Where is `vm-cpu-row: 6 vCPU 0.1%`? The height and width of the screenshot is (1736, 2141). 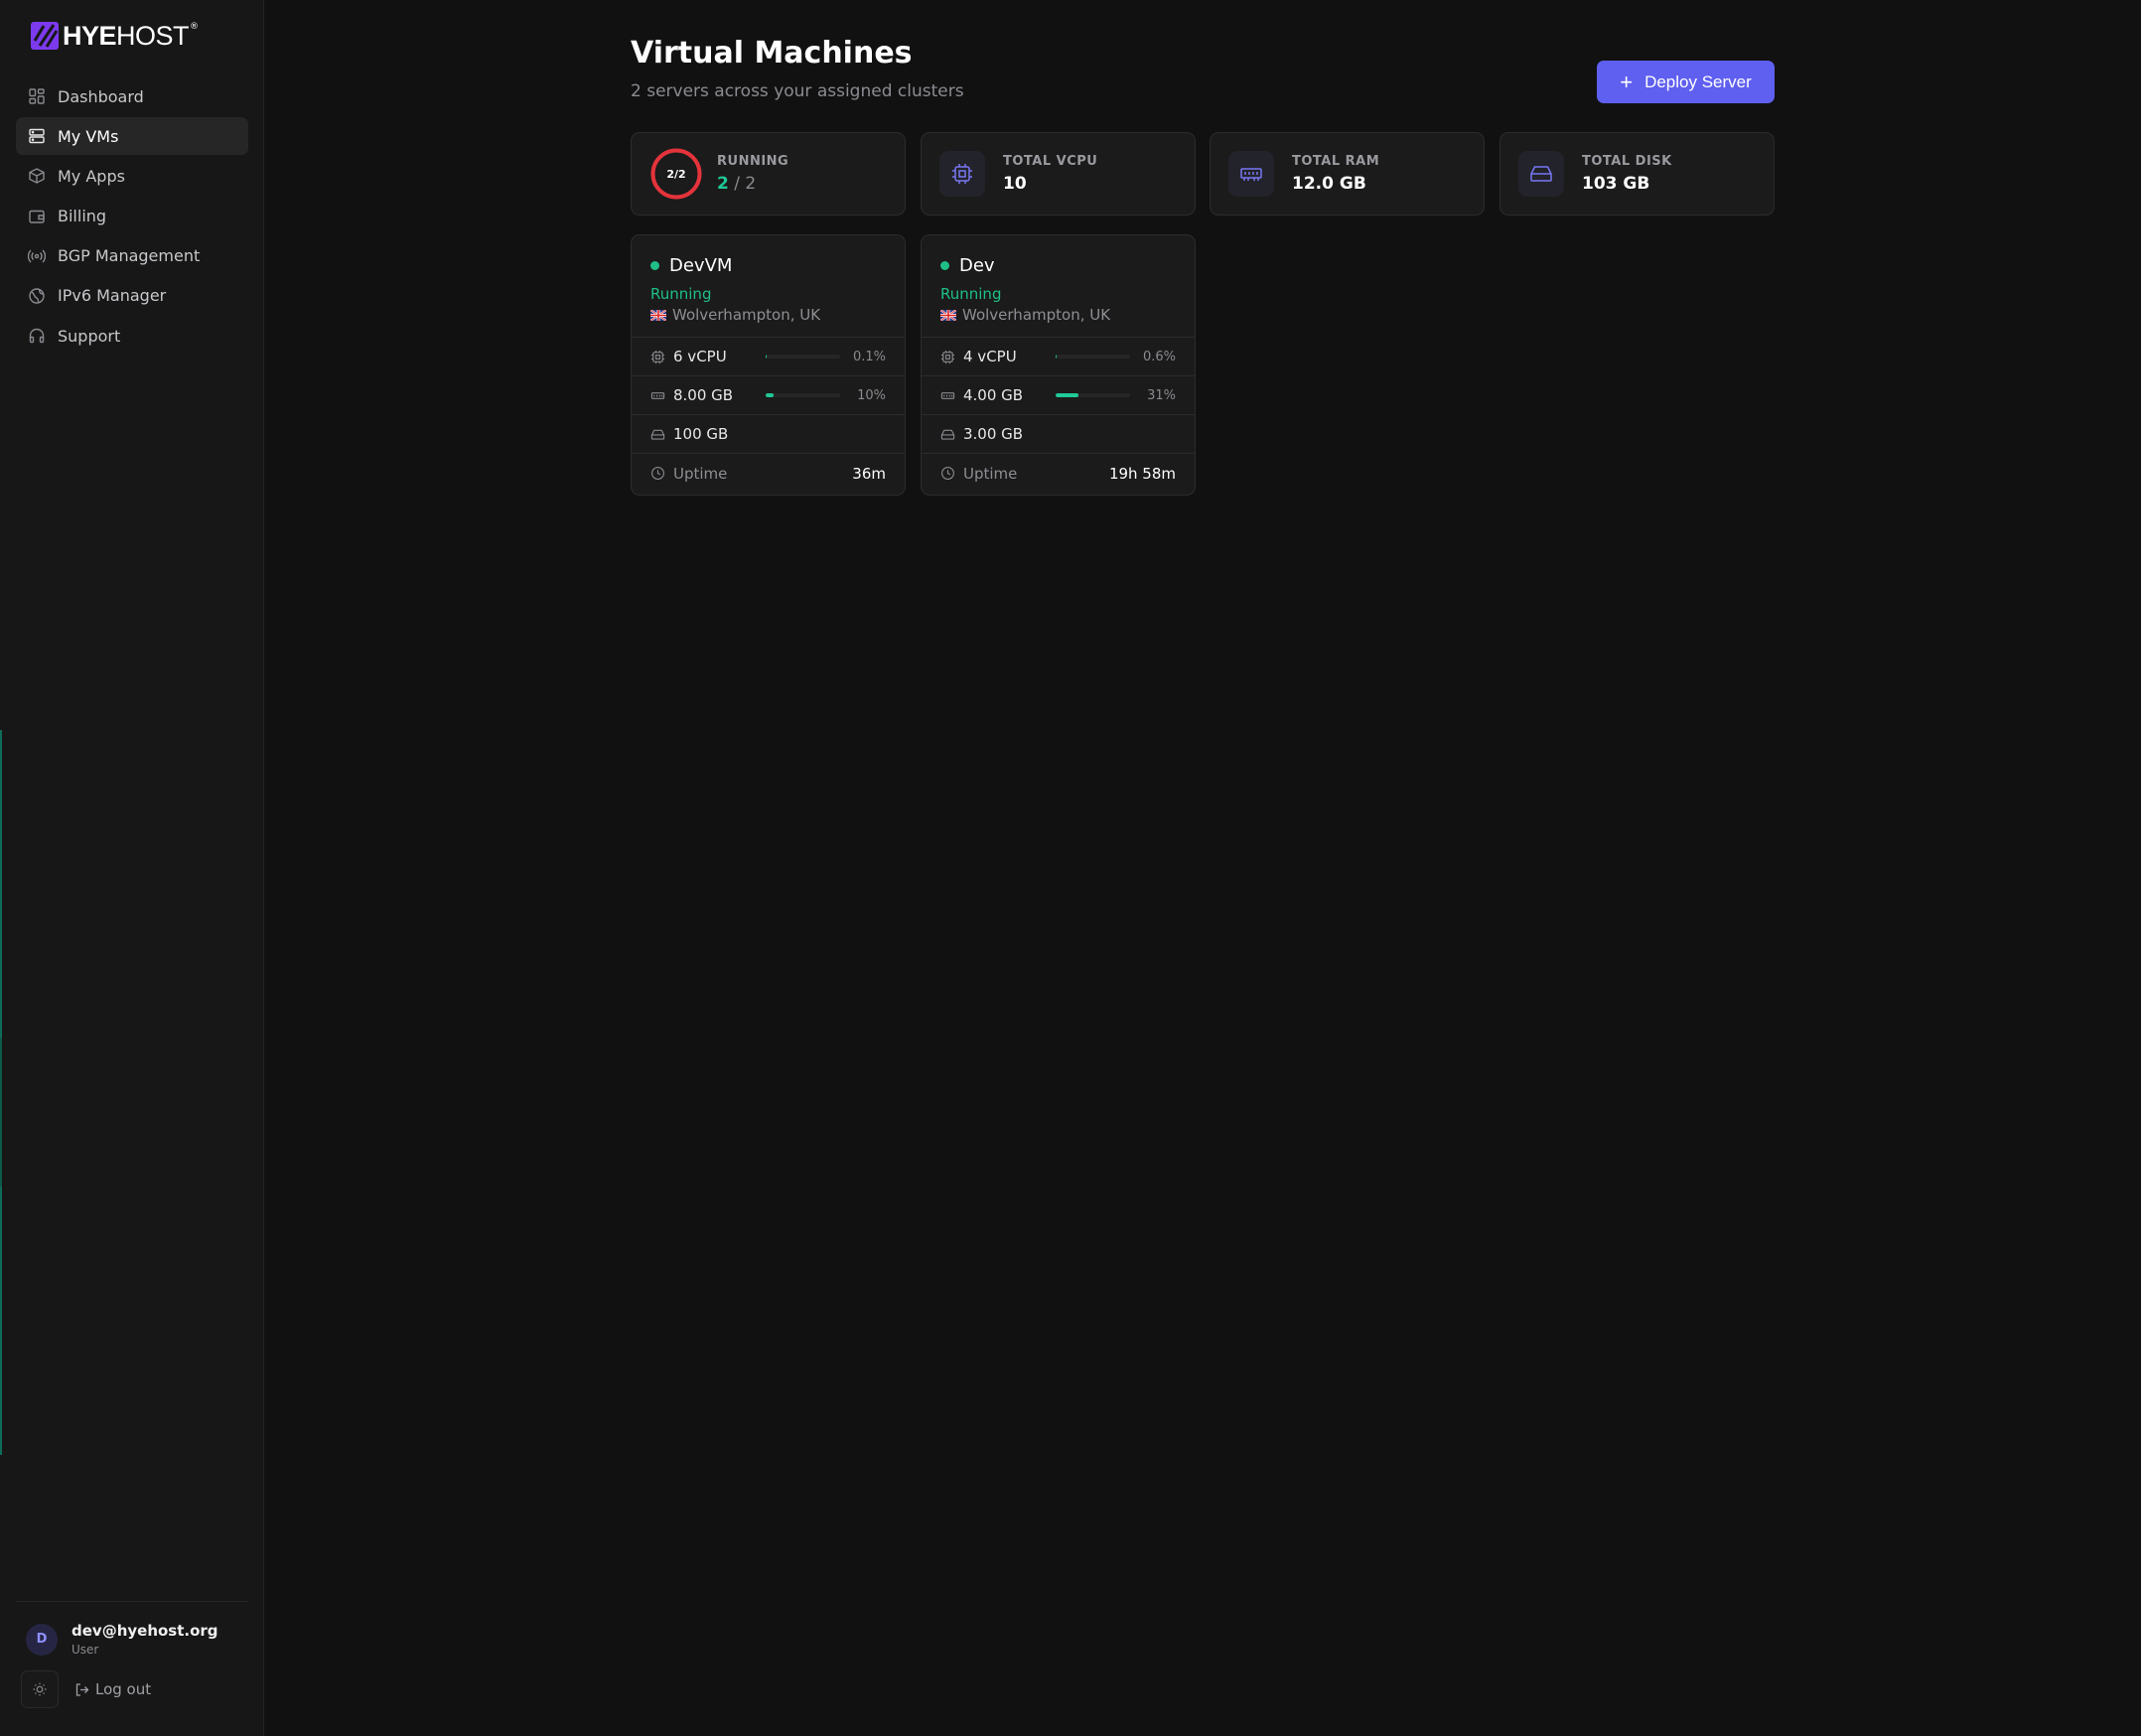
vm-cpu-row: 6 vCPU 0.1% is located at coordinates (768, 357).